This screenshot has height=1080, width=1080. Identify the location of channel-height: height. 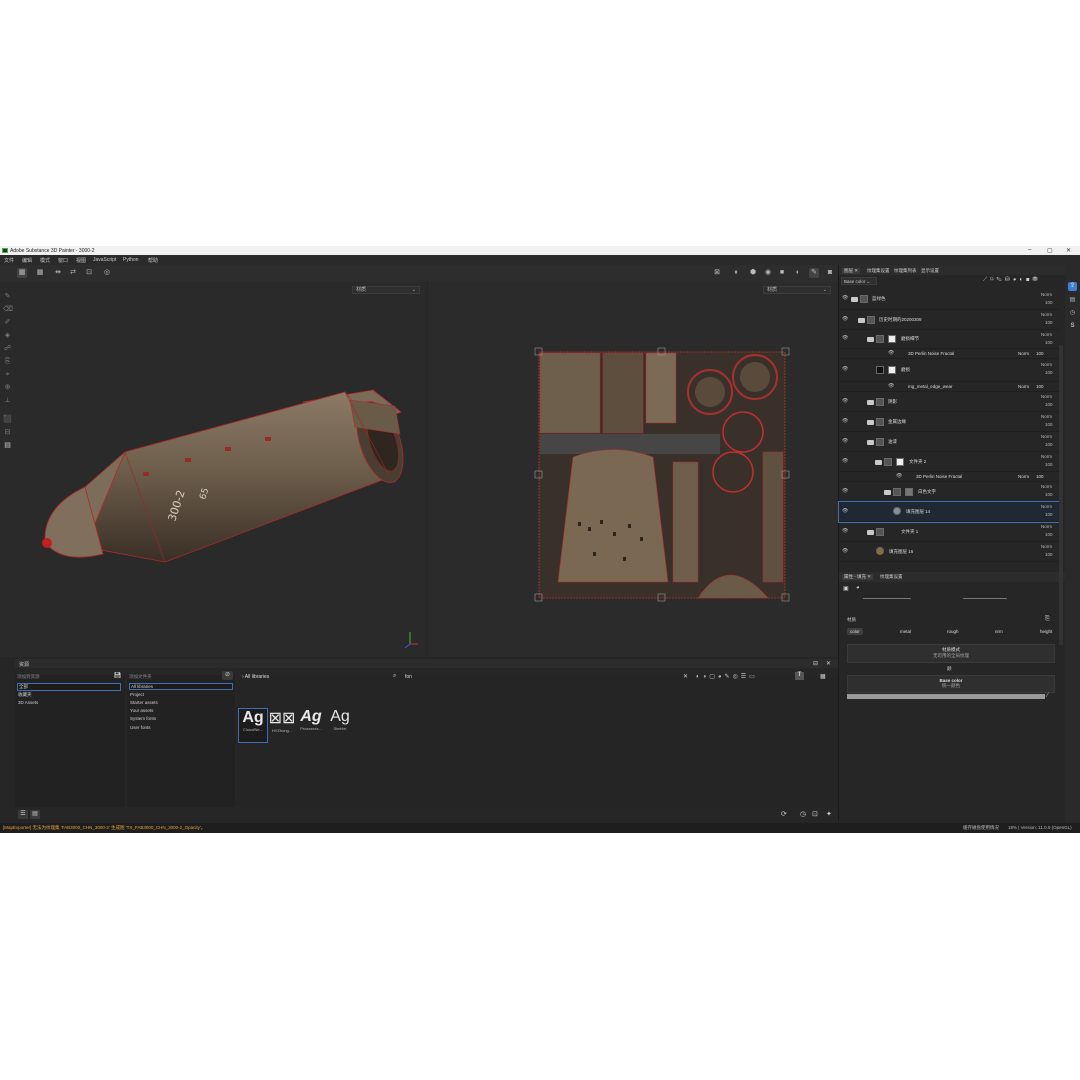
(1046, 631).